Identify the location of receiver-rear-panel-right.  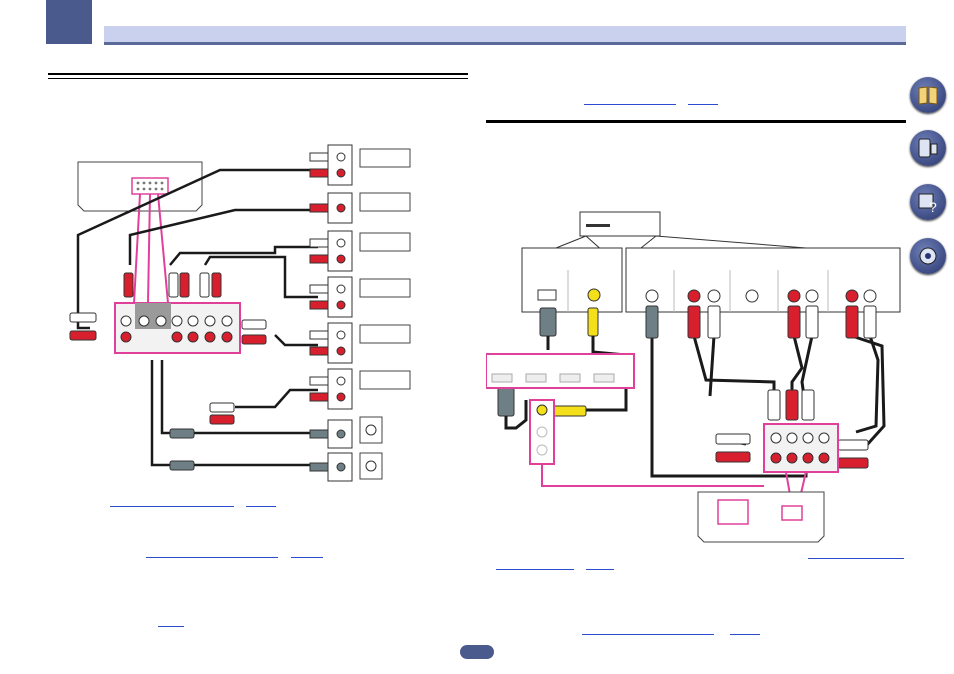
(761, 517).